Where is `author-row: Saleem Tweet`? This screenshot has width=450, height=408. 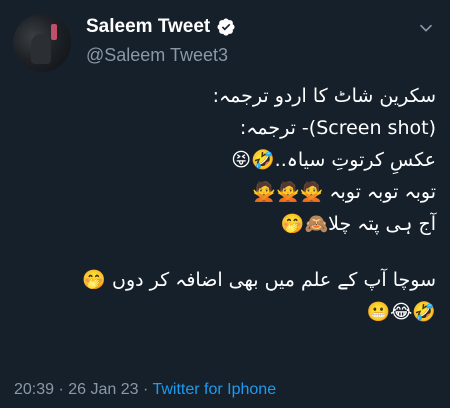
author-row: Saleem Tweet is located at coordinates (161, 27).